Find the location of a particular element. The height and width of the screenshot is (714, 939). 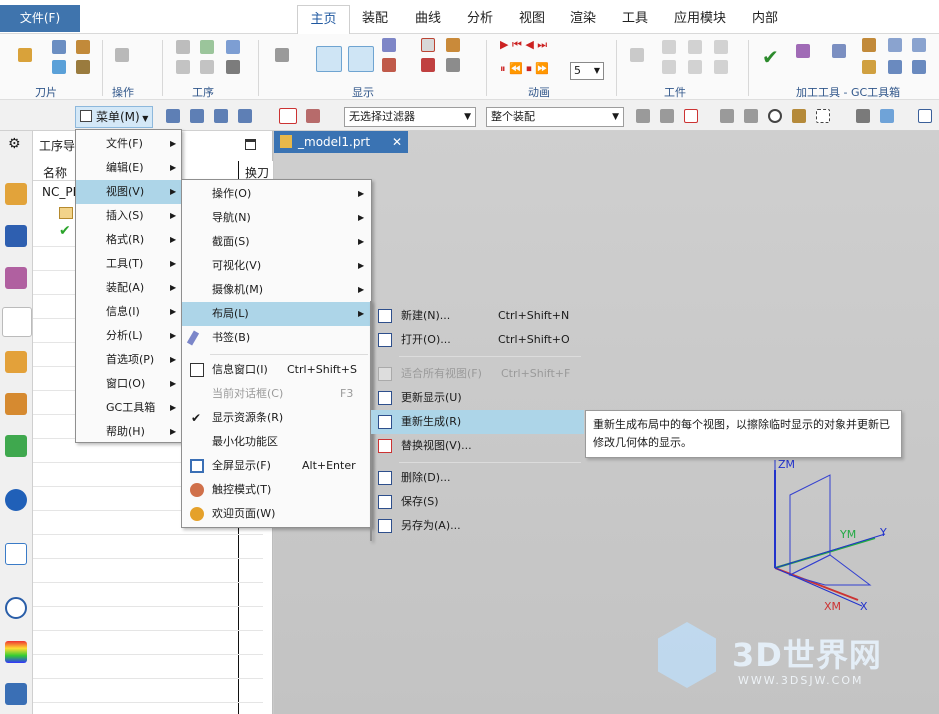

gc-tool2-icon is located at coordinates (839, 51).